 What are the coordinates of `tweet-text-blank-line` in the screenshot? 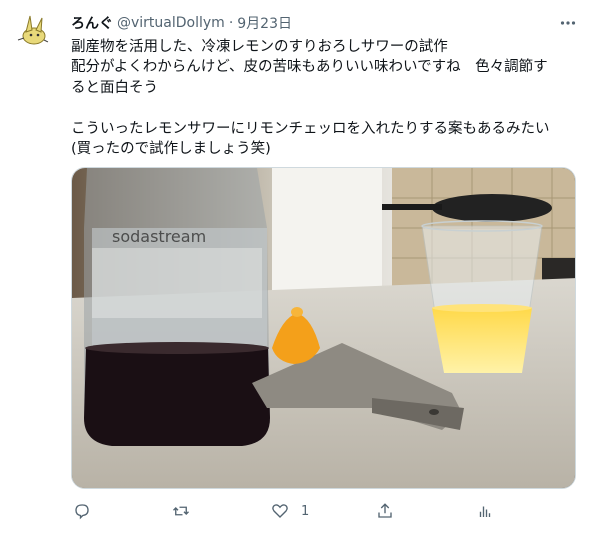 It's located at (323, 108).